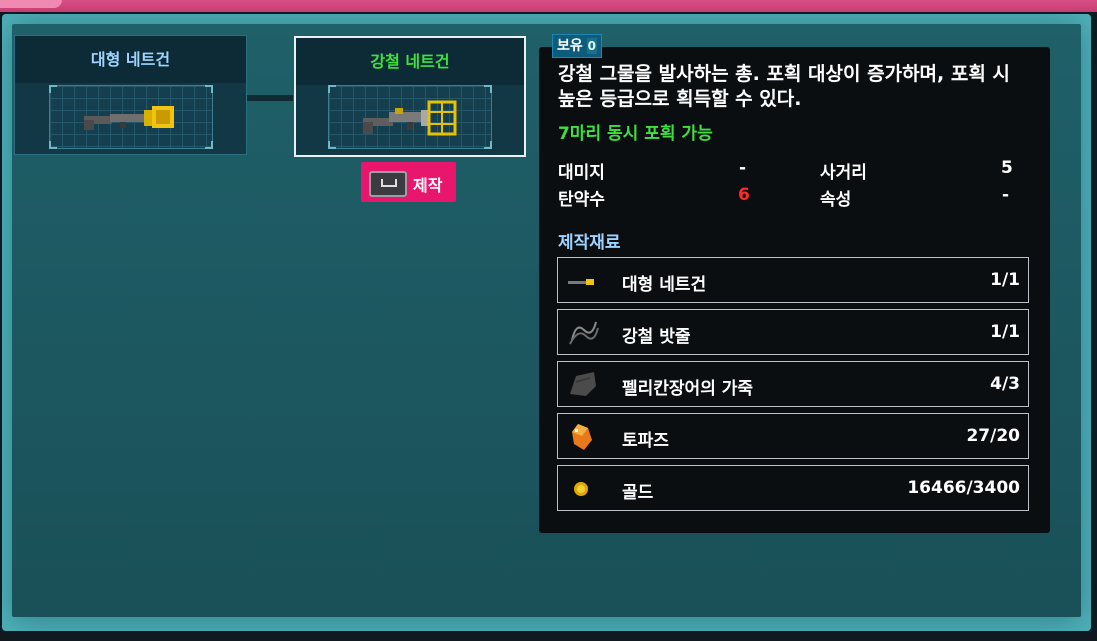 The height and width of the screenshot is (641, 1097). Describe the element at coordinates (589, 243) in the screenshot. I see `materials-title: 제작재료` at that location.